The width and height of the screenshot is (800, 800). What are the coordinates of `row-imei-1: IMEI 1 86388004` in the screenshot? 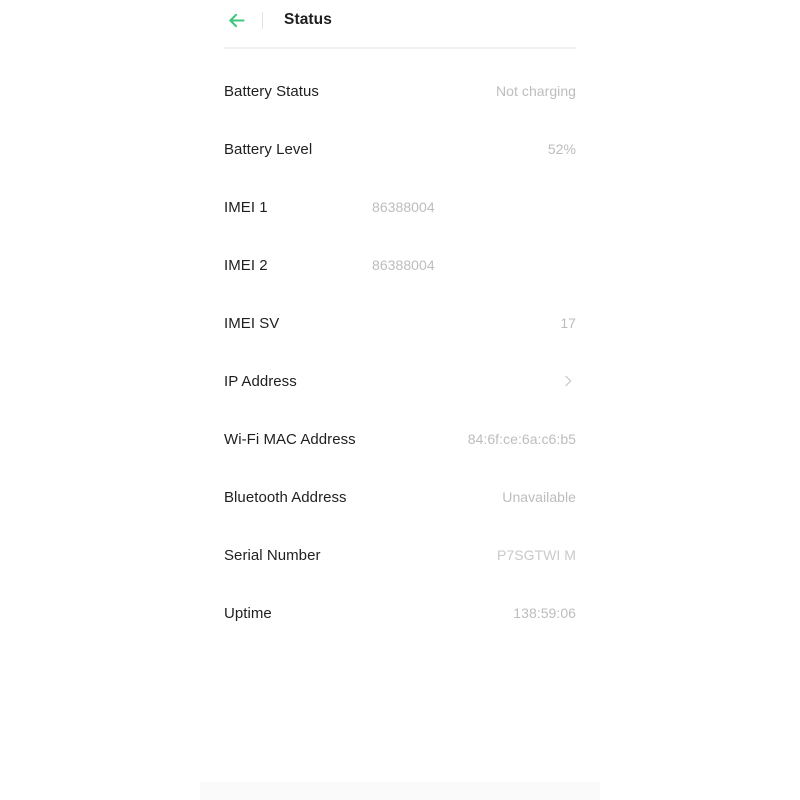 It's located at (400, 207).